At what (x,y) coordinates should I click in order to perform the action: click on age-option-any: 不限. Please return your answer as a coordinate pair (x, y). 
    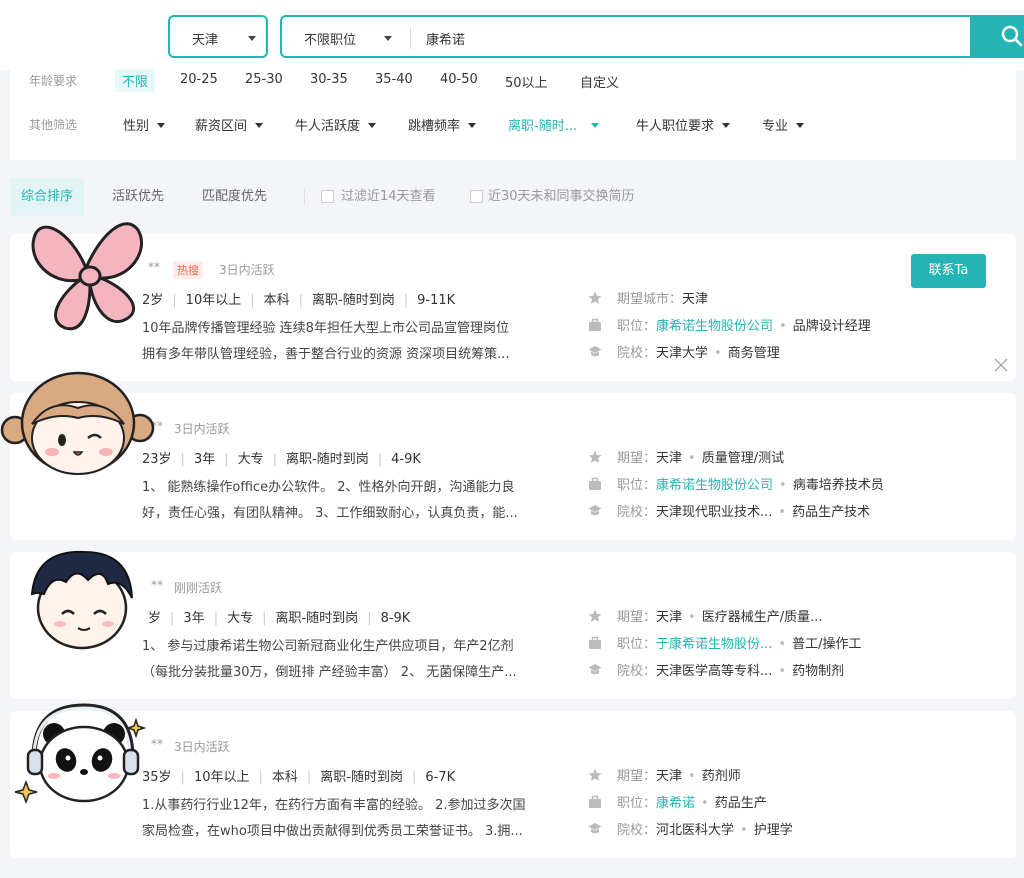
    Looking at the image, I should click on (135, 80).